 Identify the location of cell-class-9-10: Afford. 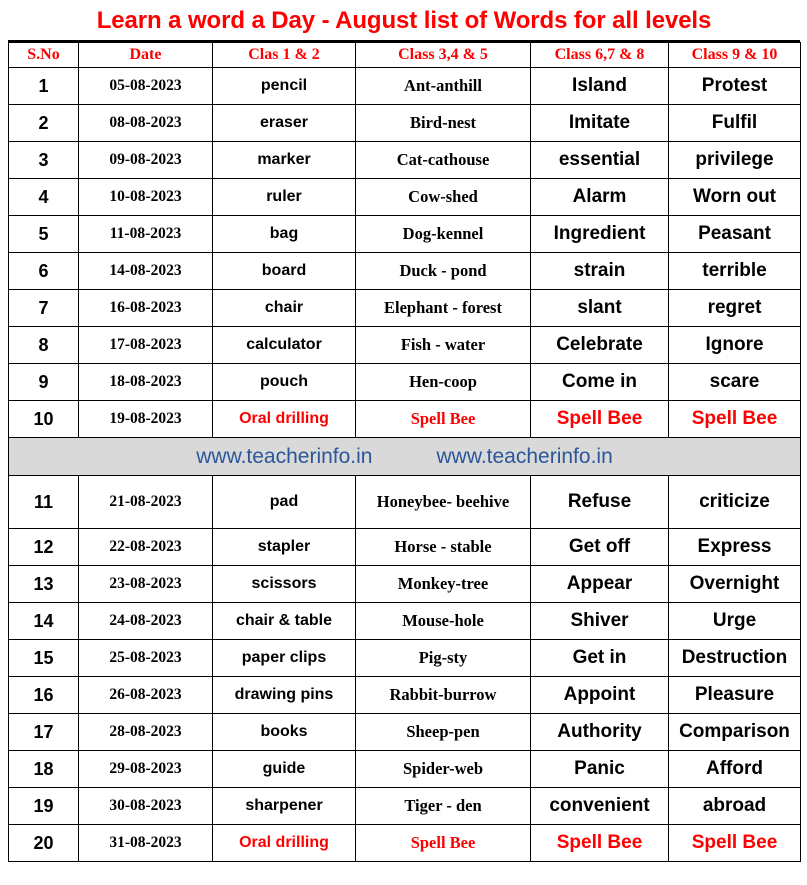
(734, 769).